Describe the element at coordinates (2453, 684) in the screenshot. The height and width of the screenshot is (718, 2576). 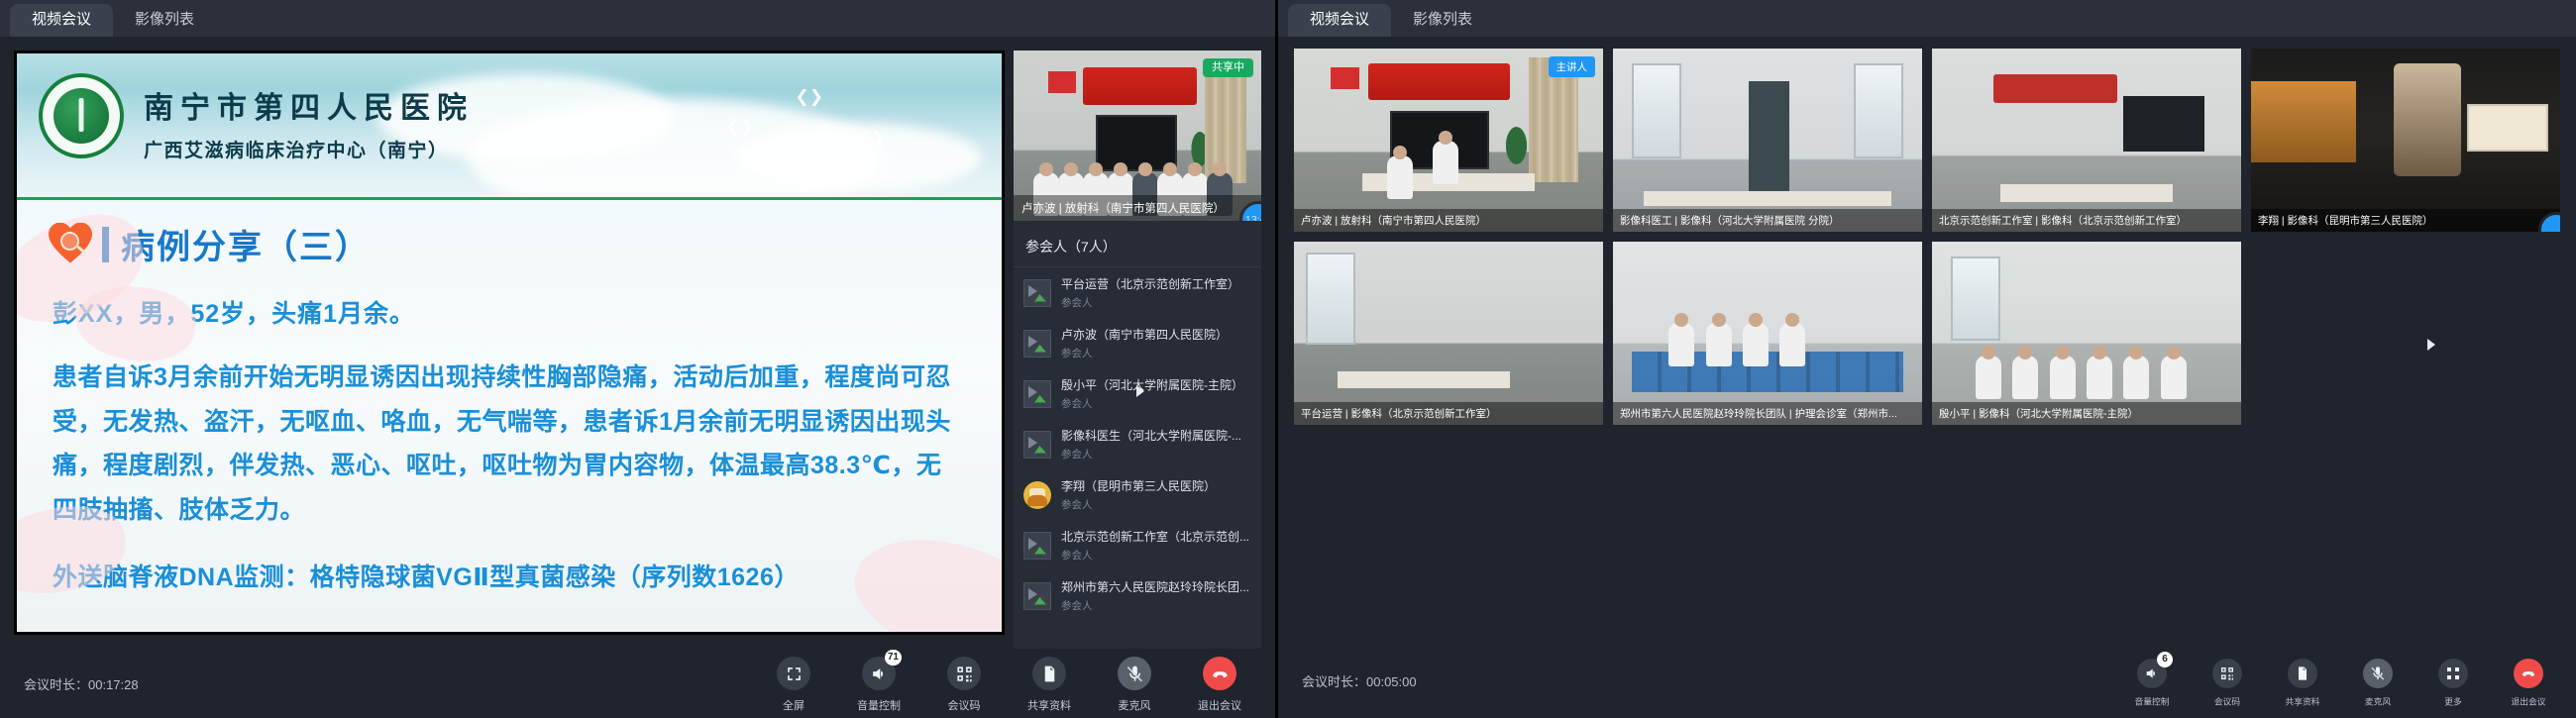
I see `more-button: 更多` at that location.